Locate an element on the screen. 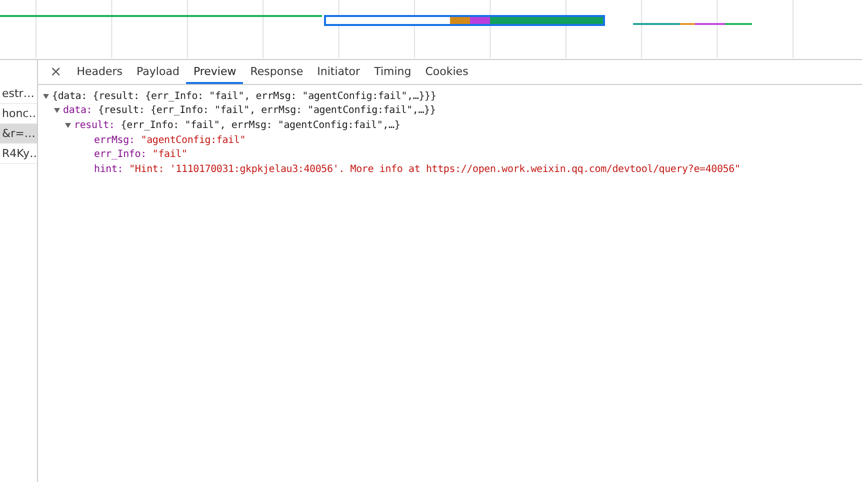 This screenshot has width=862, height=482. property-value: "agentConfig:fail" is located at coordinates (193, 140).